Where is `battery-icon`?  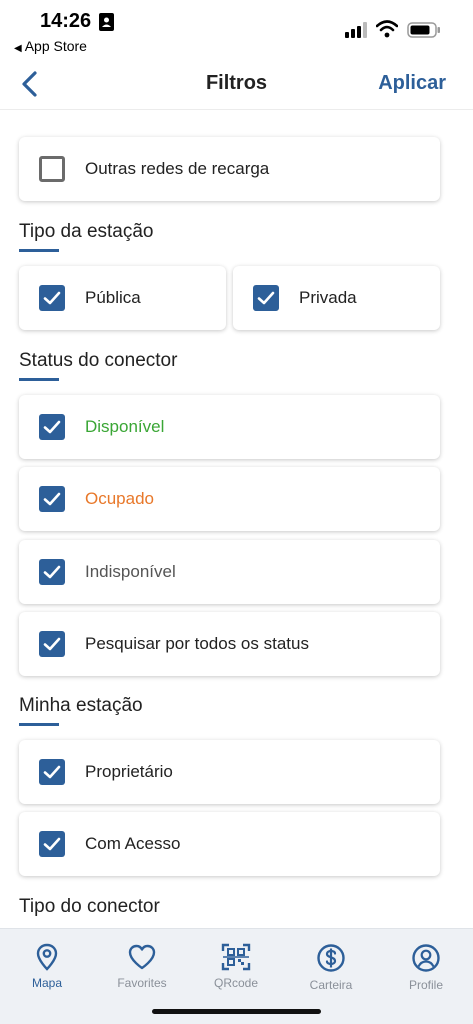
battery-icon is located at coordinates (423, 30).